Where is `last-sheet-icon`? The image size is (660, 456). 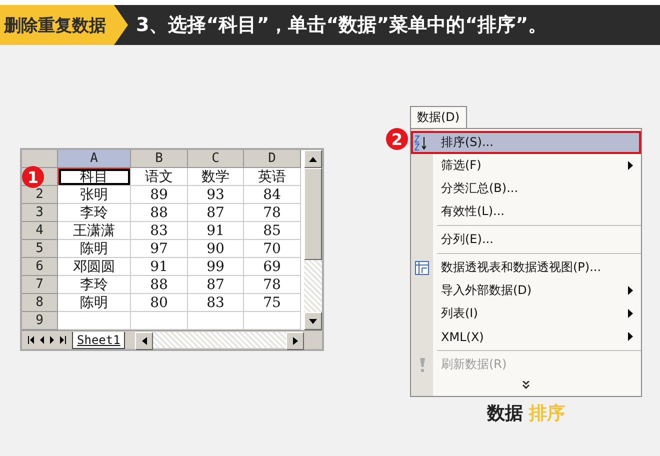 last-sheet-icon is located at coordinates (63, 340).